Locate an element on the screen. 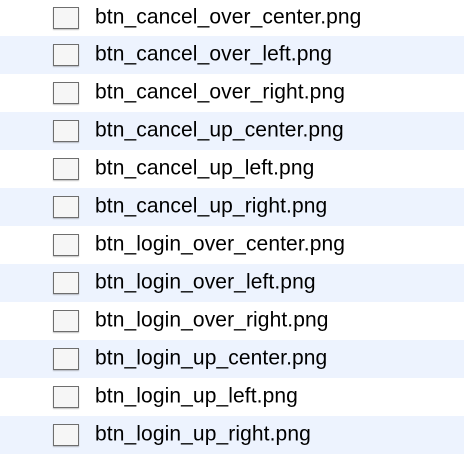  file-row: btn_cancel_over_right.png is located at coordinates (232, 93).